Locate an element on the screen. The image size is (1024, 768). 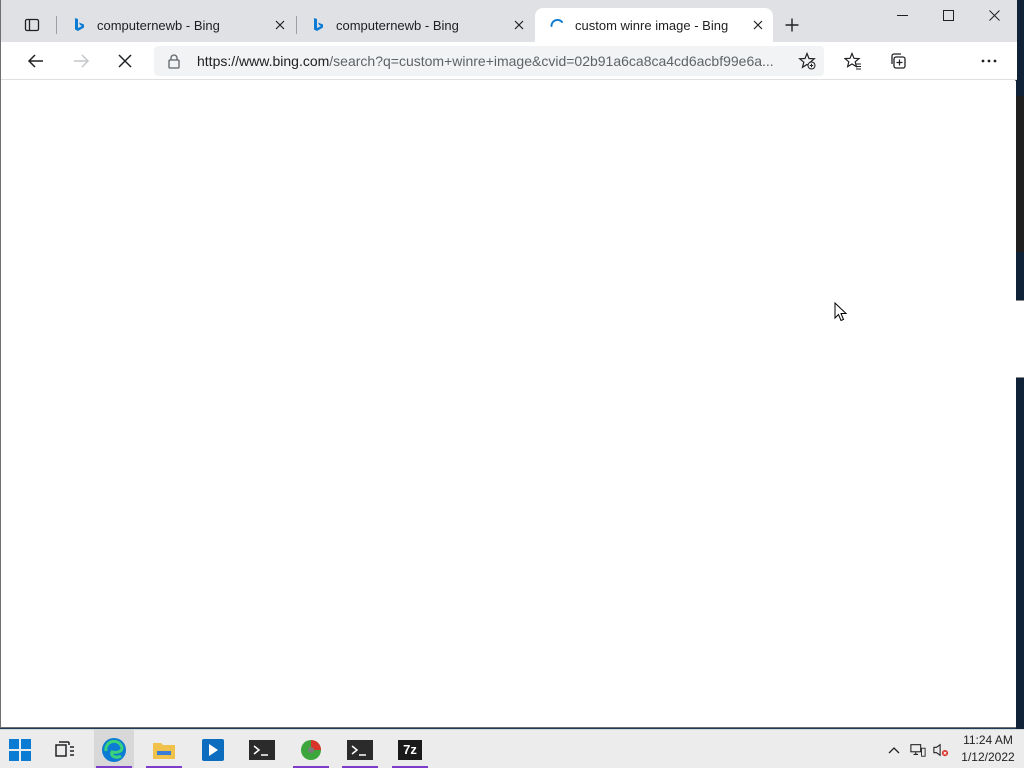
forward-arrow-icon is located at coordinates (82, 61).